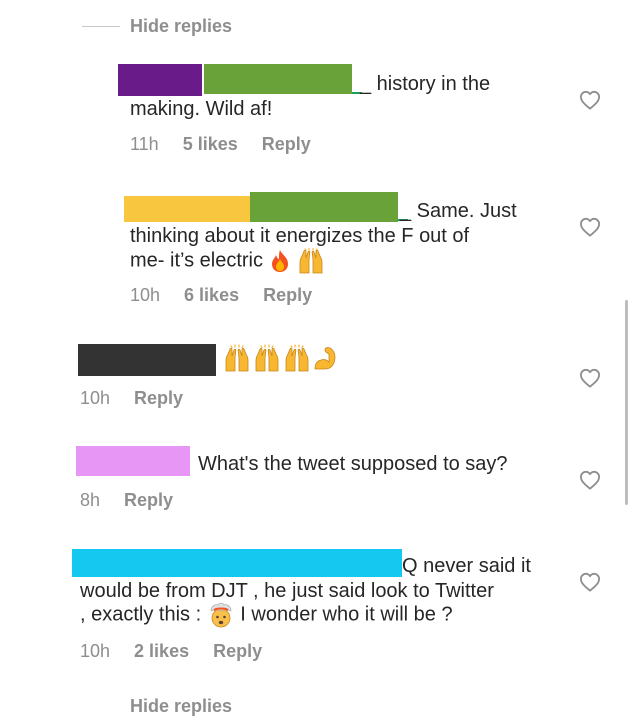  What do you see at coordinates (210, 144) in the screenshot?
I see `likes-count: 5 likes` at bounding box center [210, 144].